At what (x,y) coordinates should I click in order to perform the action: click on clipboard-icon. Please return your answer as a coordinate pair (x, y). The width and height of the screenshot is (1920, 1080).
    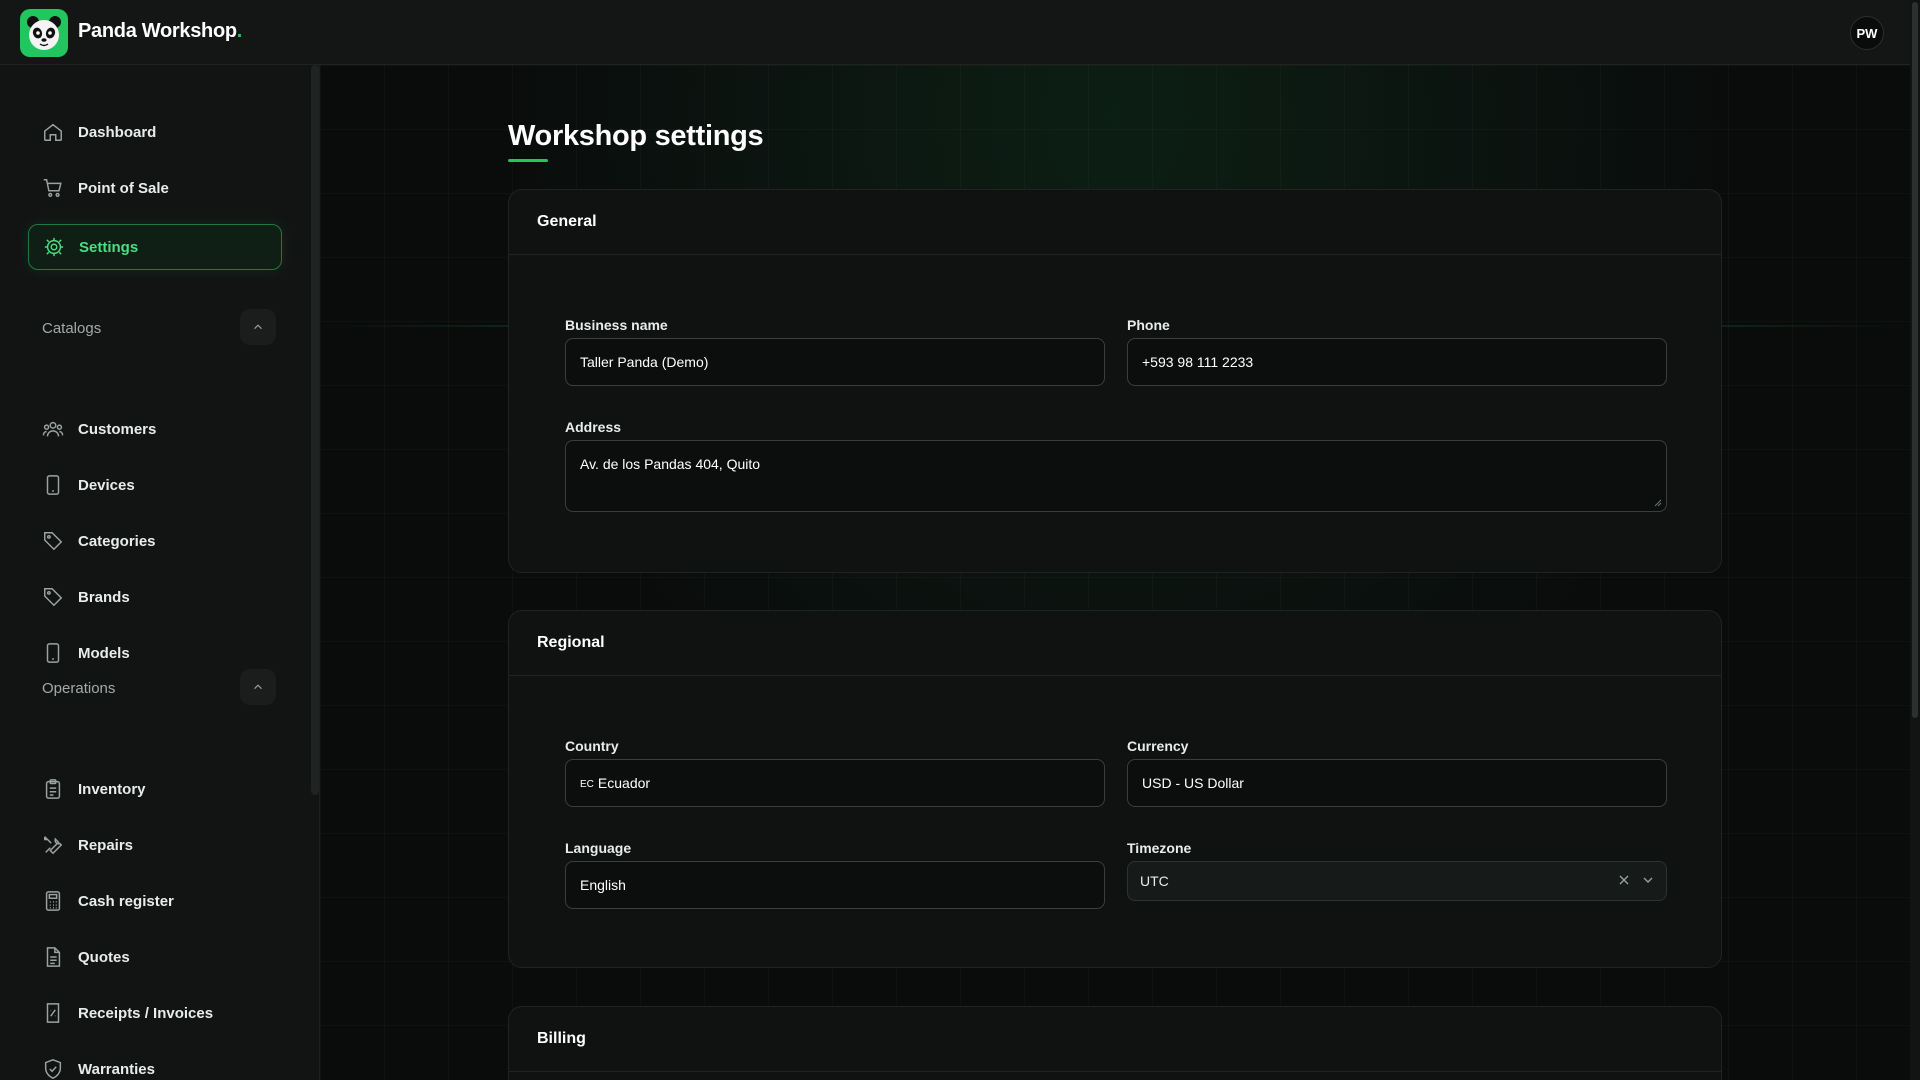
    Looking at the image, I should click on (53, 789).